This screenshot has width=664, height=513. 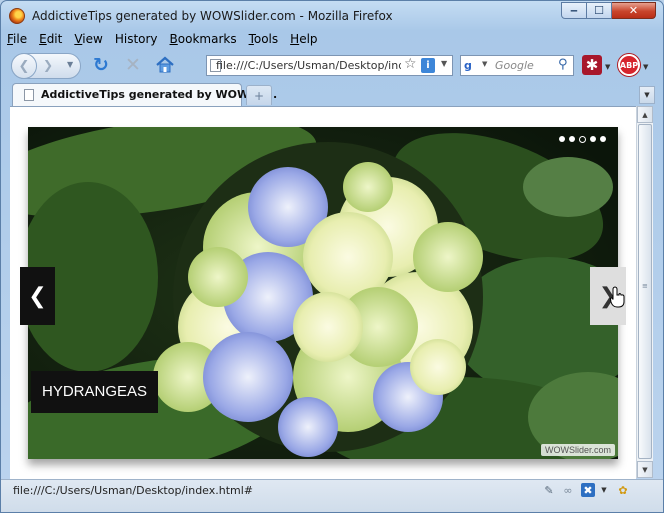 What do you see at coordinates (259, 95) in the screenshot?
I see `new-tab-button: +` at bounding box center [259, 95].